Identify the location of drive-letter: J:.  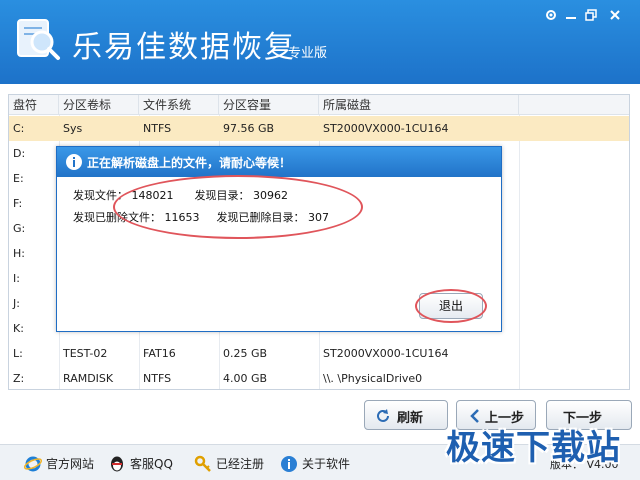
(16, 303).